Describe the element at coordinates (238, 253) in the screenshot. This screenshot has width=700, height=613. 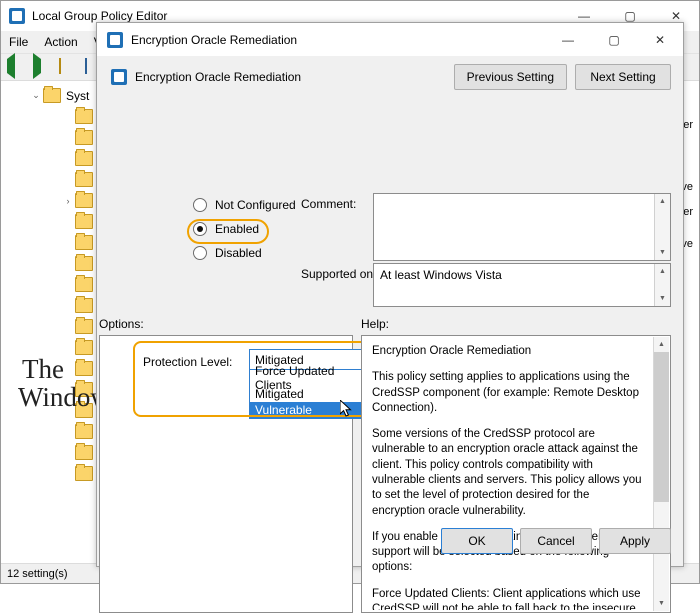
I see `radio-label: Disabled` at that location.